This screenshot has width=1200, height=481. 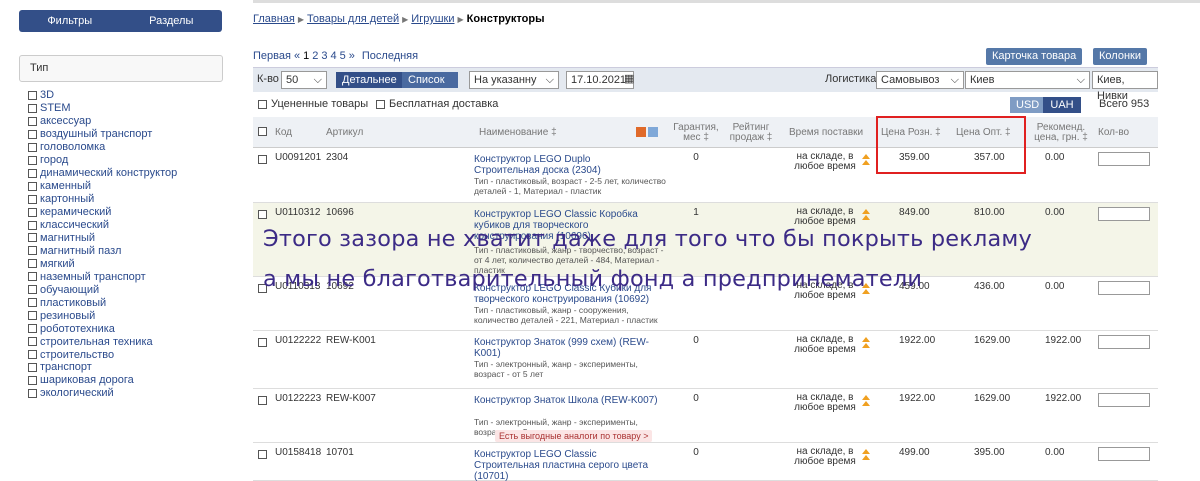 I want to click on breadcrumb-goods-for-kids: Товары для детей, so click(x=353, y=19).